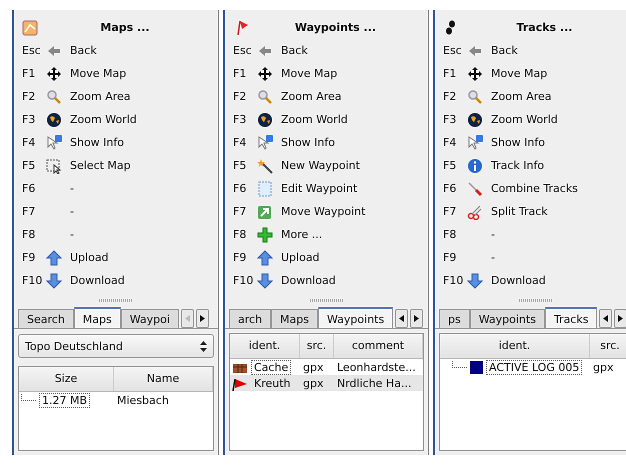 This screenshot has width=626, height=465. I want to click on column-header: comment, so click(378, 346).